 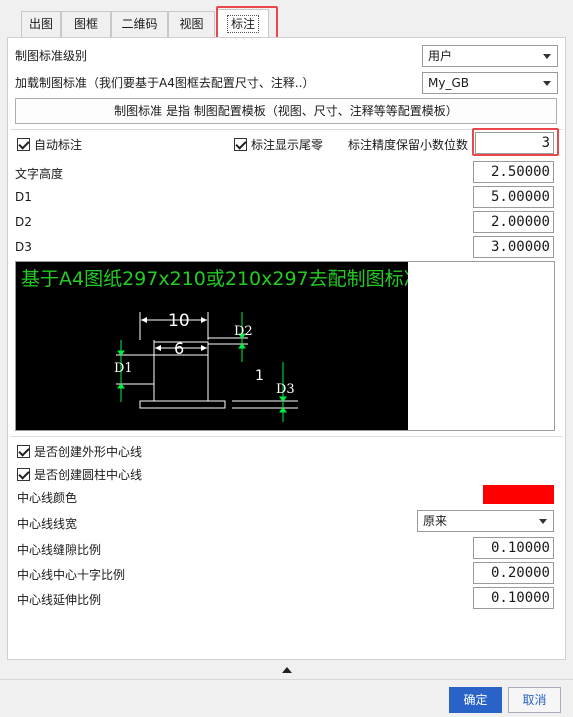 What do you see at coordinates (475, 700) in the screenshot?
I see `ok-button: 确定` at bounding box center [475, 700].